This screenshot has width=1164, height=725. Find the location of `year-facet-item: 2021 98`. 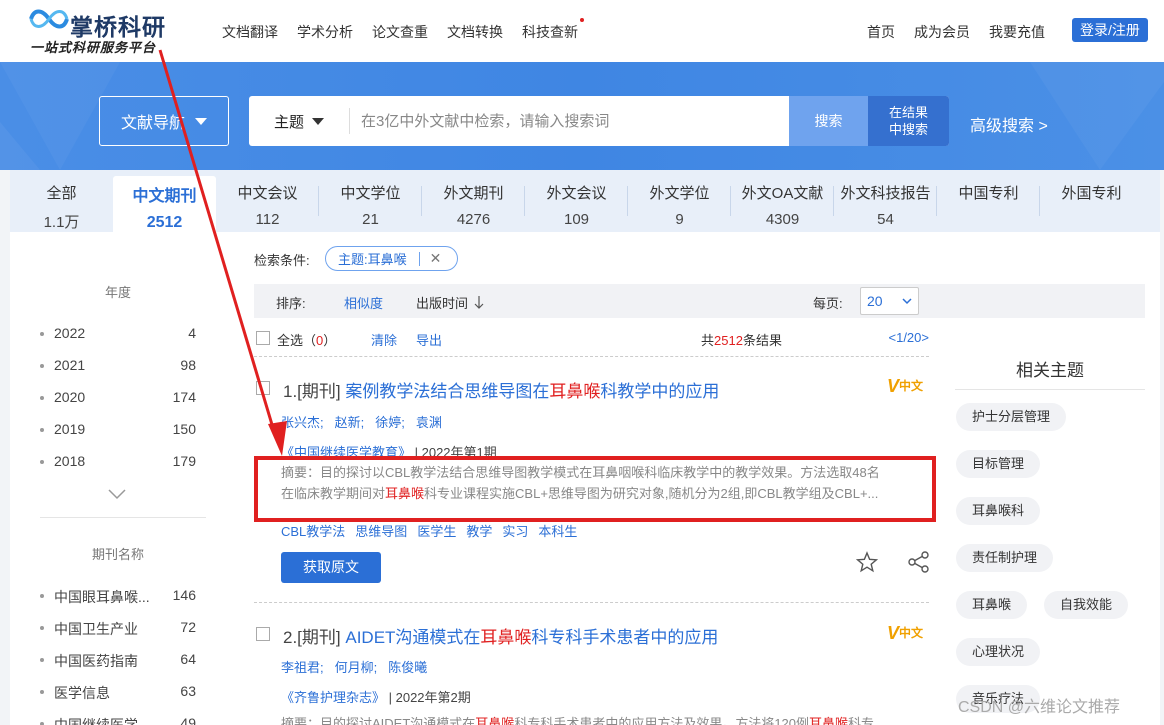

year-facet-item: 2021 98 is located at coordinates (118, 367).